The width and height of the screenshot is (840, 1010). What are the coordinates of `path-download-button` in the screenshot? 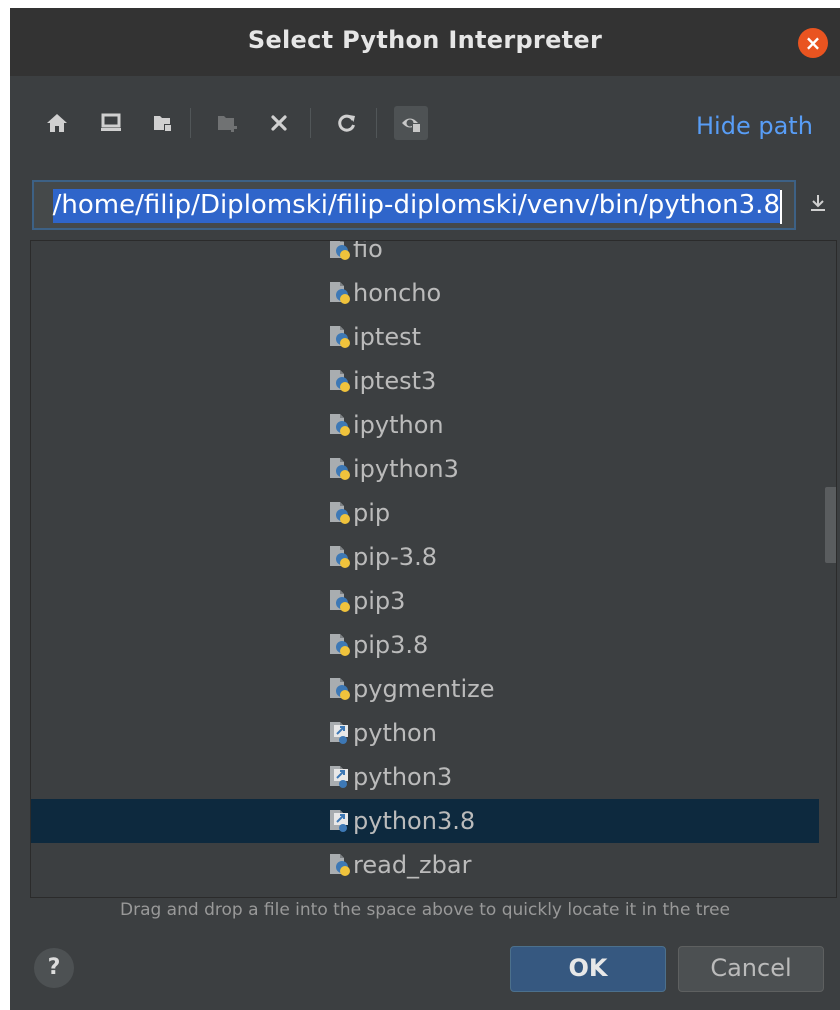 It's located at (818, 203).